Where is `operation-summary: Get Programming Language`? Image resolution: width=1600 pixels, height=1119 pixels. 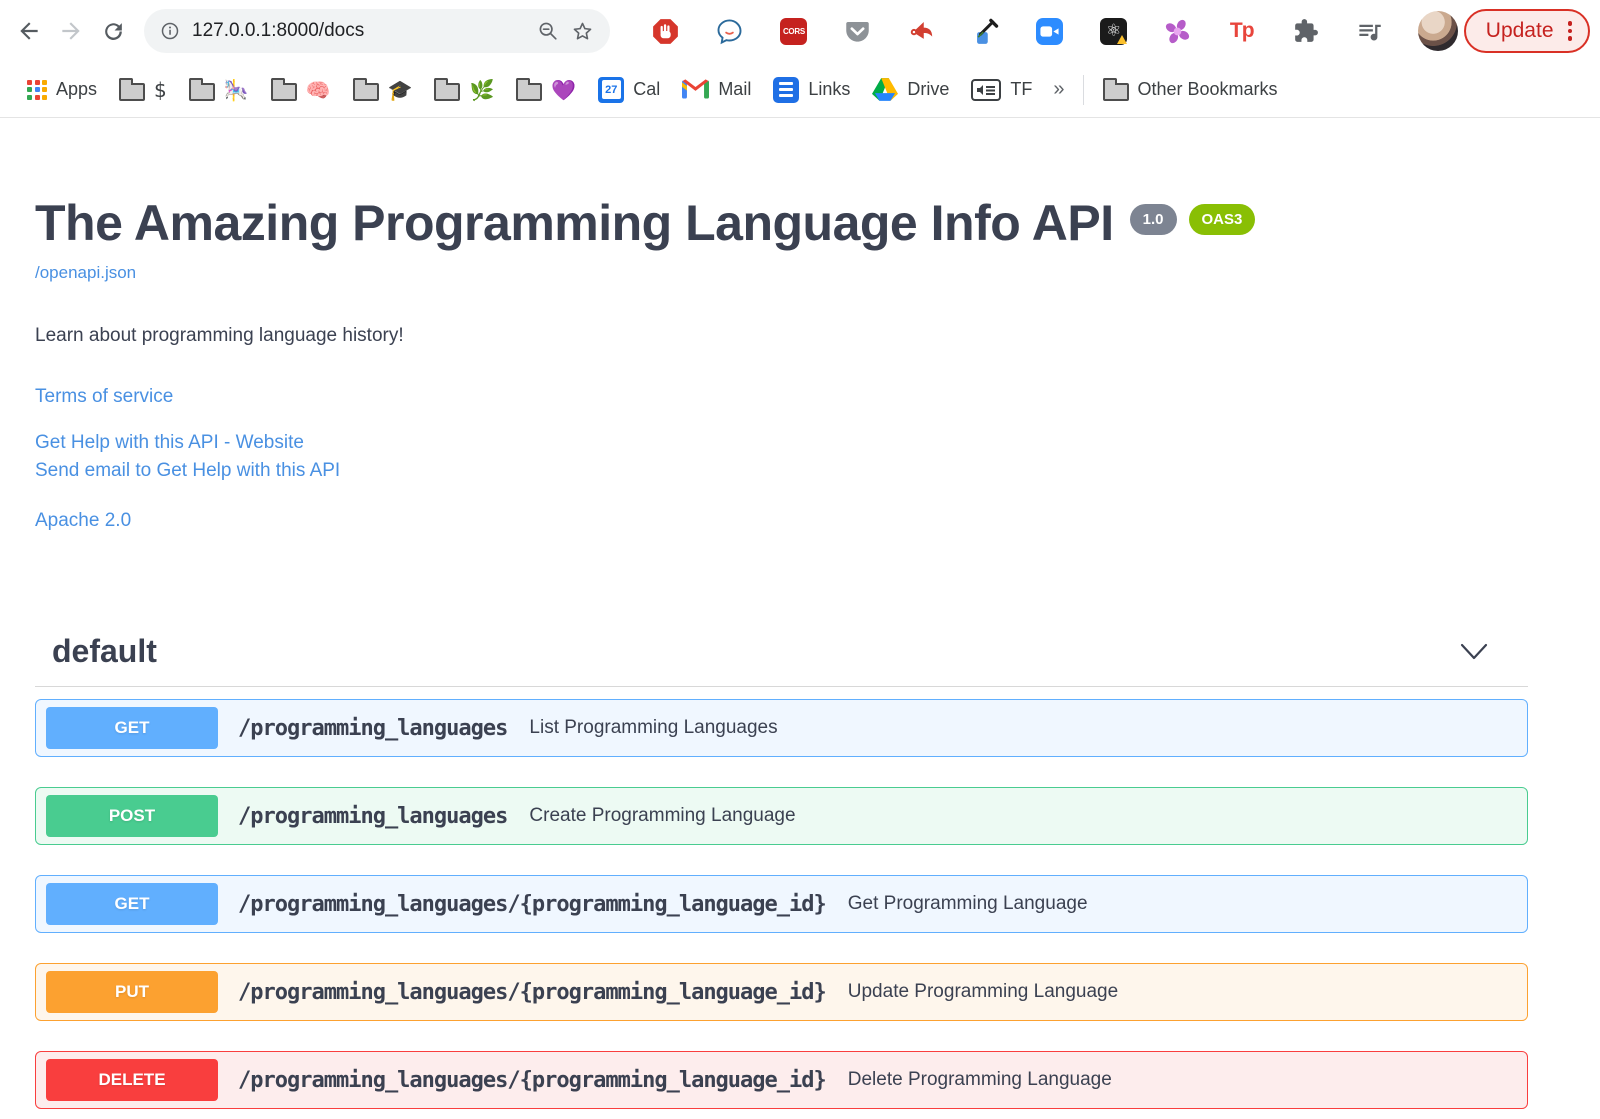 operation-summary: Get Programming Language is located at coordinates (967, 903).